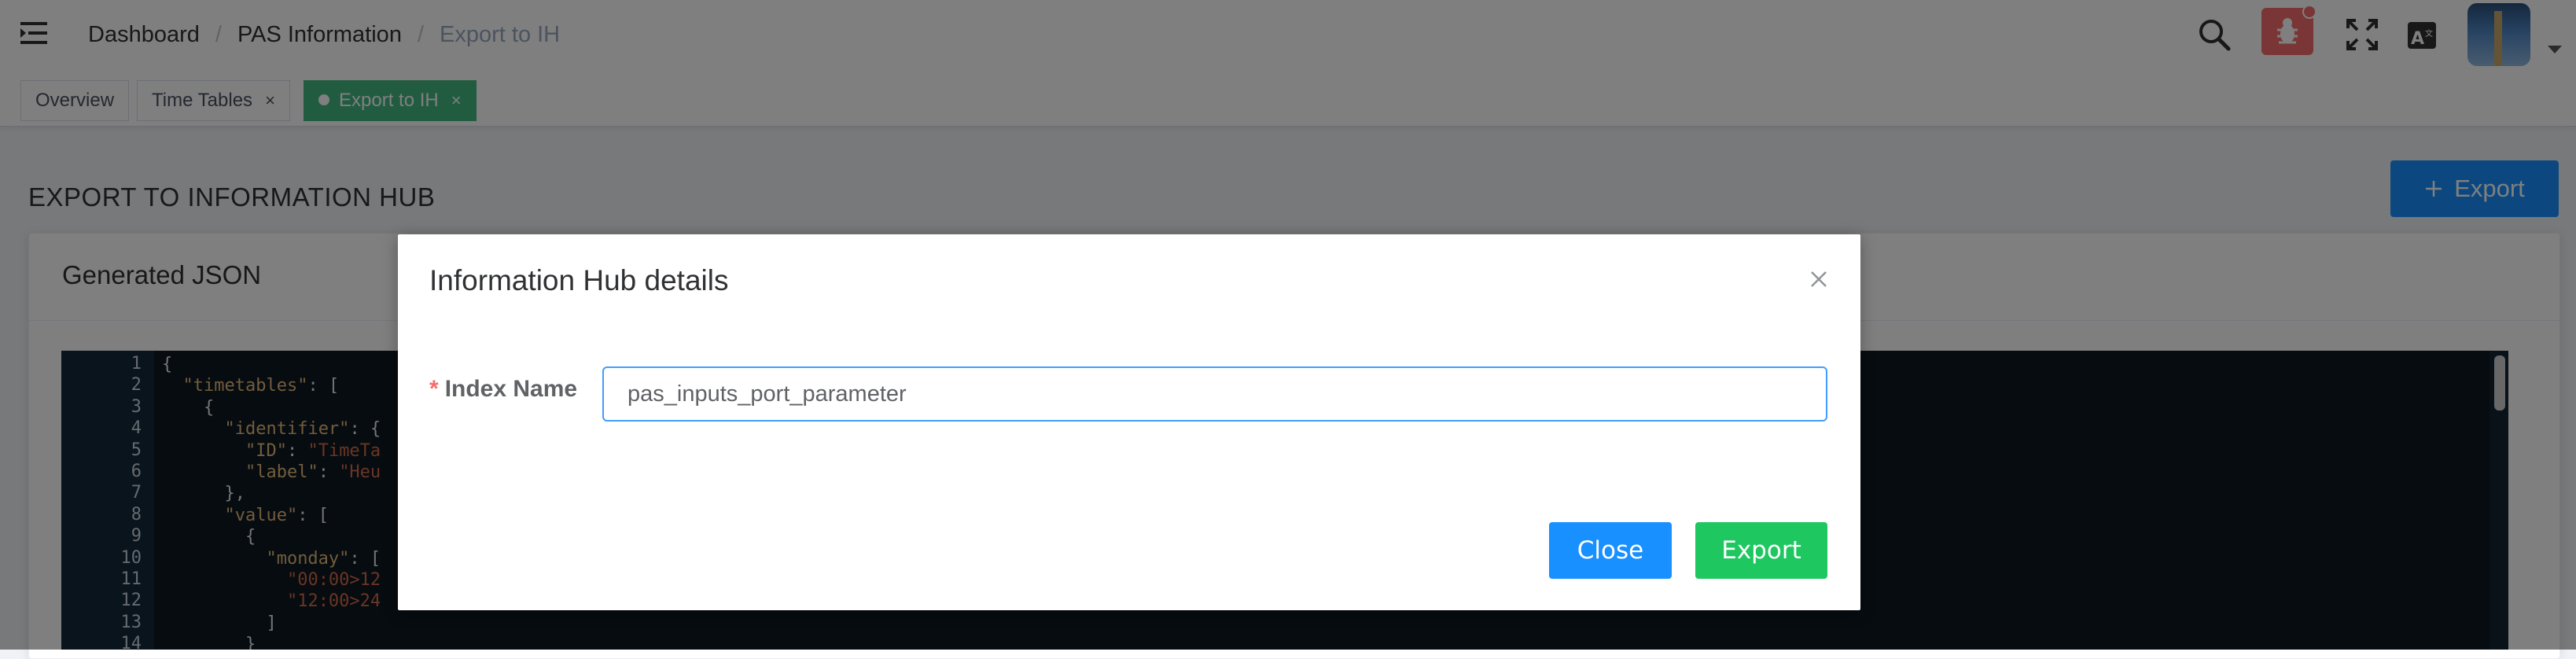 The height and width of the screenshot is (659, 2576). I want to click on index-name-label-text: Index Name, so click(511, 389).